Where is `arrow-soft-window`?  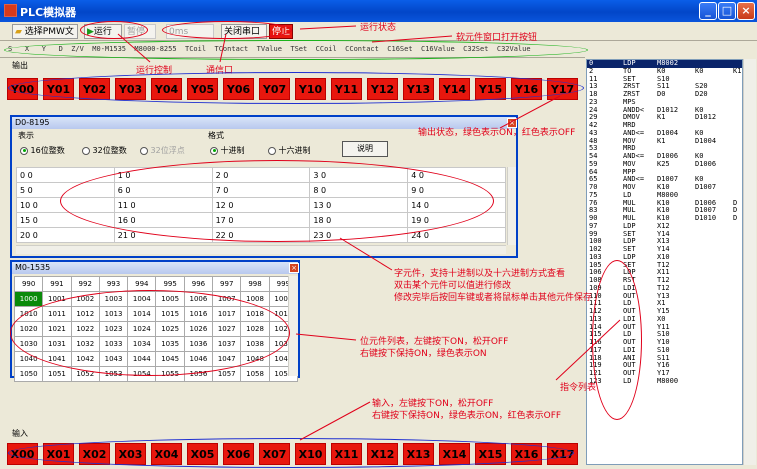 arrow-soft-window is located at coordinates (412, 39).